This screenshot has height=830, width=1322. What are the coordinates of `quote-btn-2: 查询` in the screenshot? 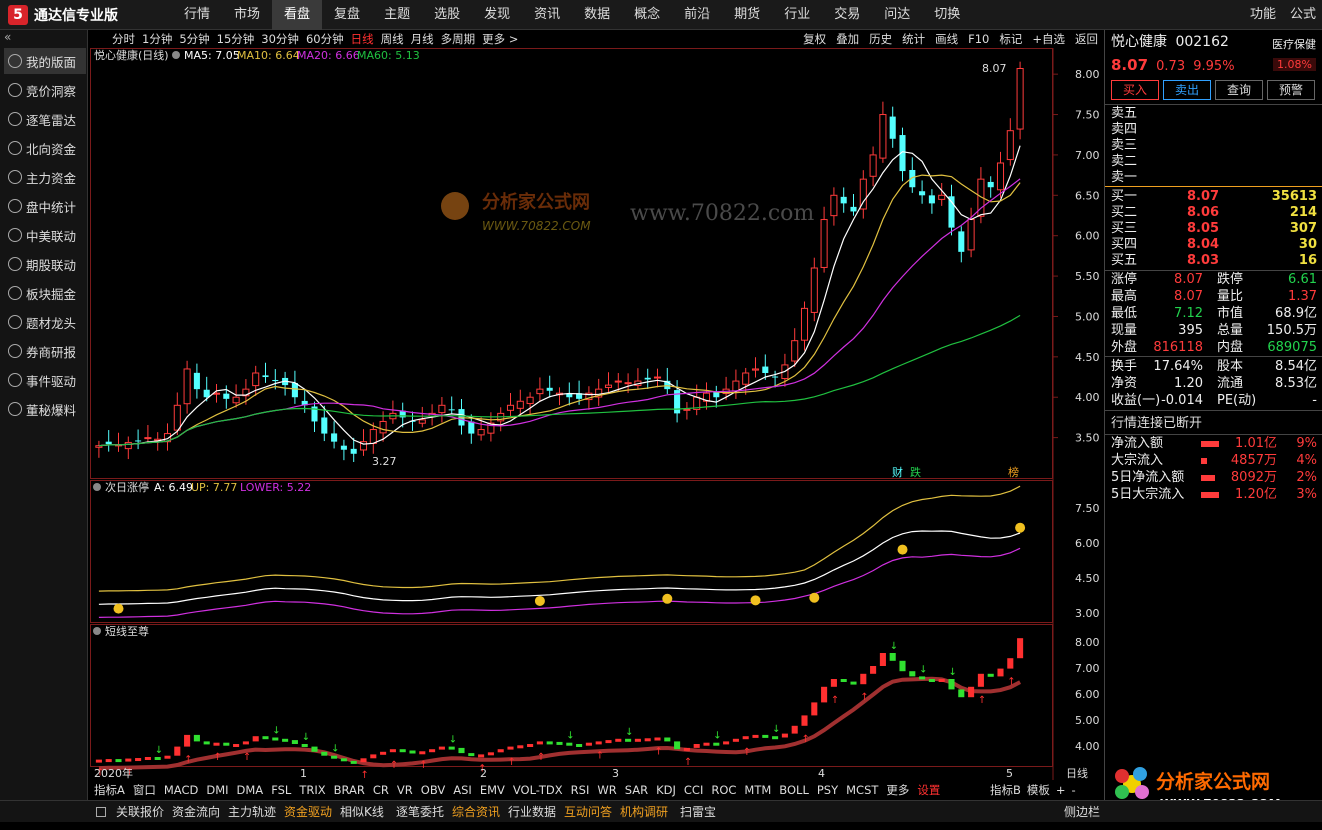 It's located at (1239, 90).